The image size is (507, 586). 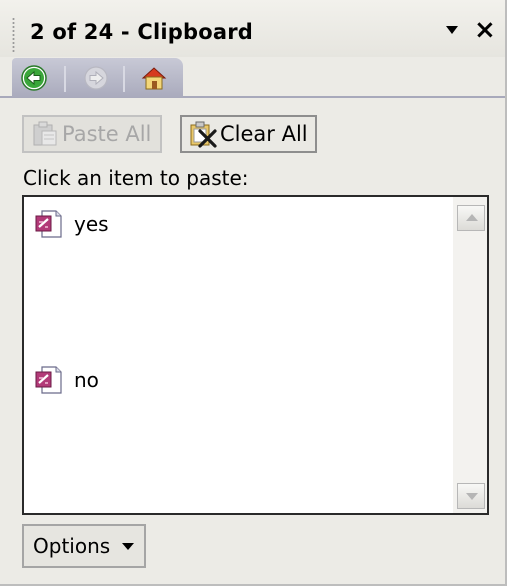 I want to click on clear-all-button: Clear All, so click(x=248, y=134).